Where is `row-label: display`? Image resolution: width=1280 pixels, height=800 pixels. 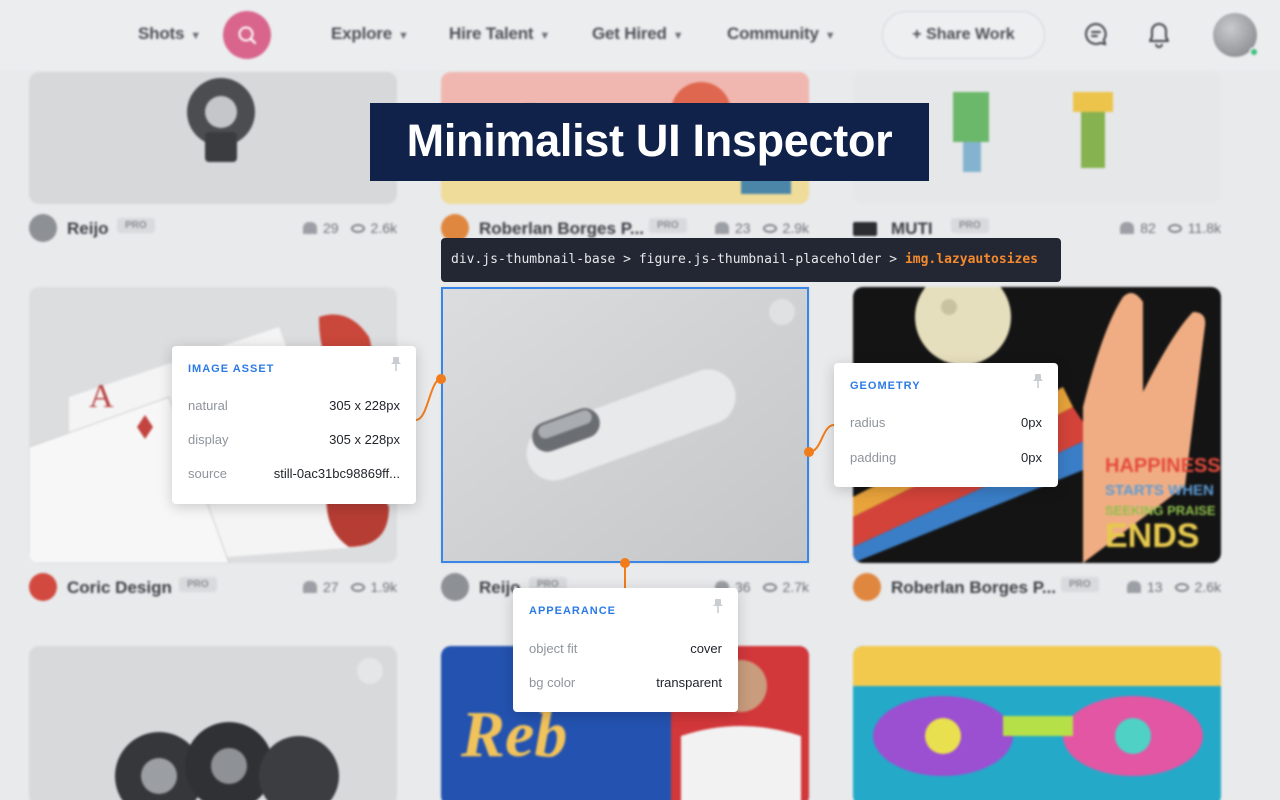 row-label: display is located at coordinates (208, 439).